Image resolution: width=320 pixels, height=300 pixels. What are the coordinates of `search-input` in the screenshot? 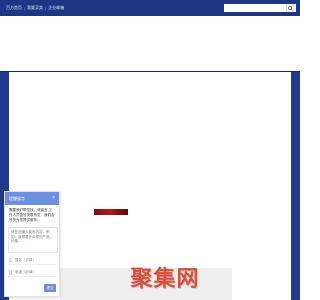 It's located at (255, 8).